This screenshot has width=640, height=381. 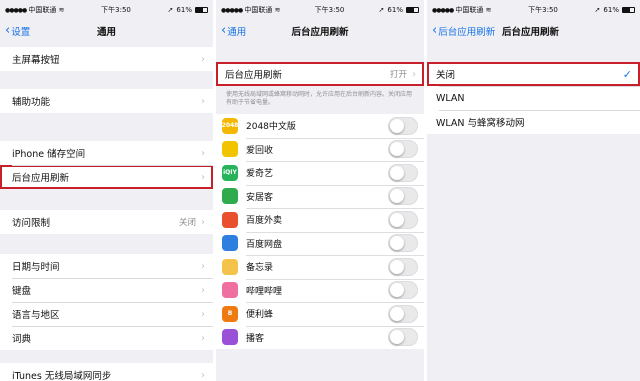 I want to click on app-name: 安居客, so click(x=260, y=197).